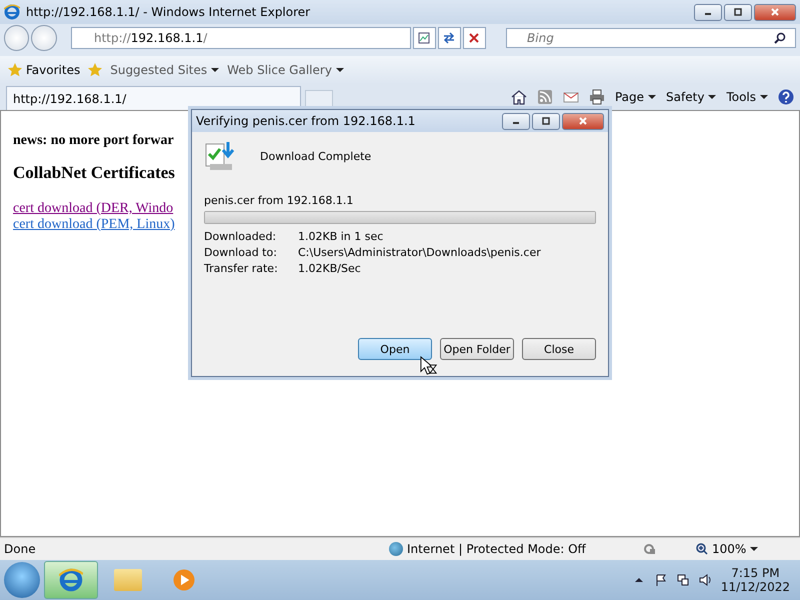 The image size is (800, 600). I want to click on flag-icon, so click(660, 580).